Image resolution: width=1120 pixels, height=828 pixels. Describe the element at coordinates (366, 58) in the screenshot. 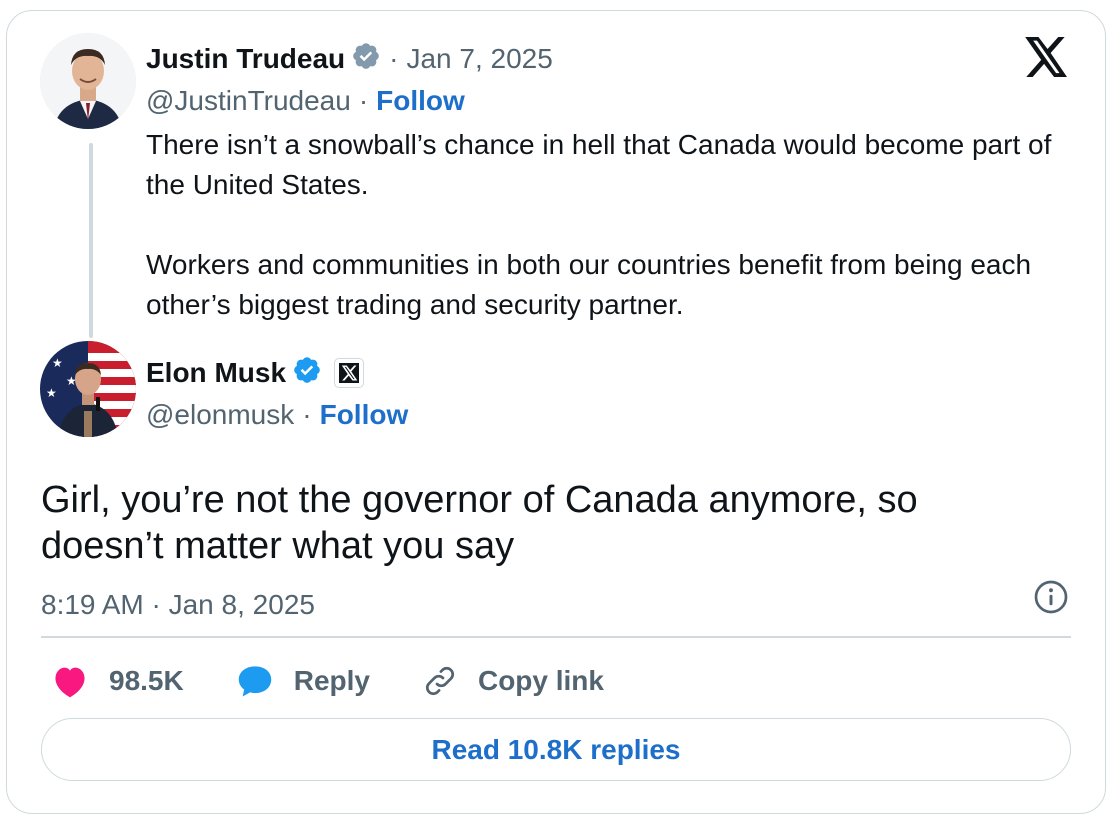

I see `gray-verified-icon` at that location.